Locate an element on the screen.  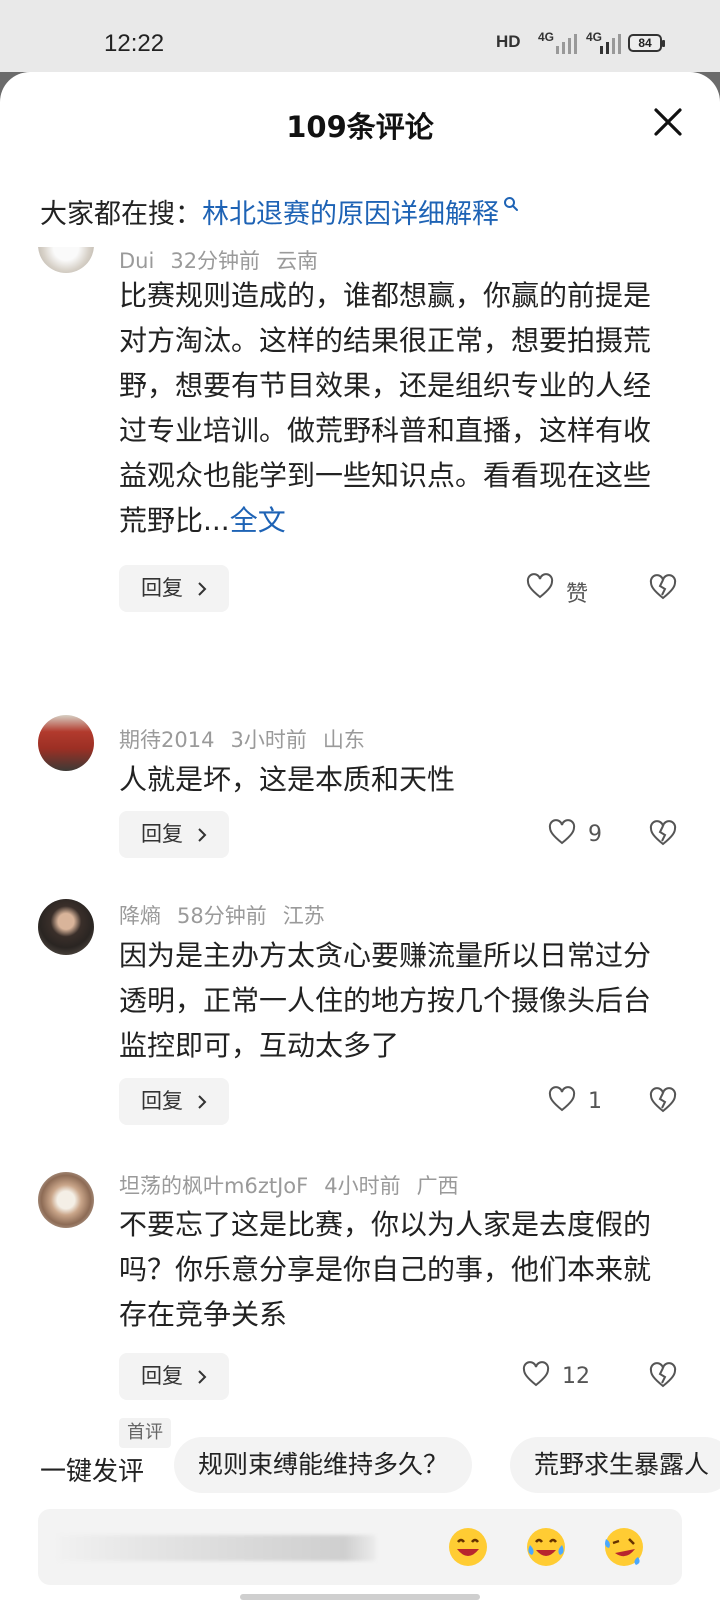
hot-search-label: 大家都在搜： is located at coordinates (121, 214).